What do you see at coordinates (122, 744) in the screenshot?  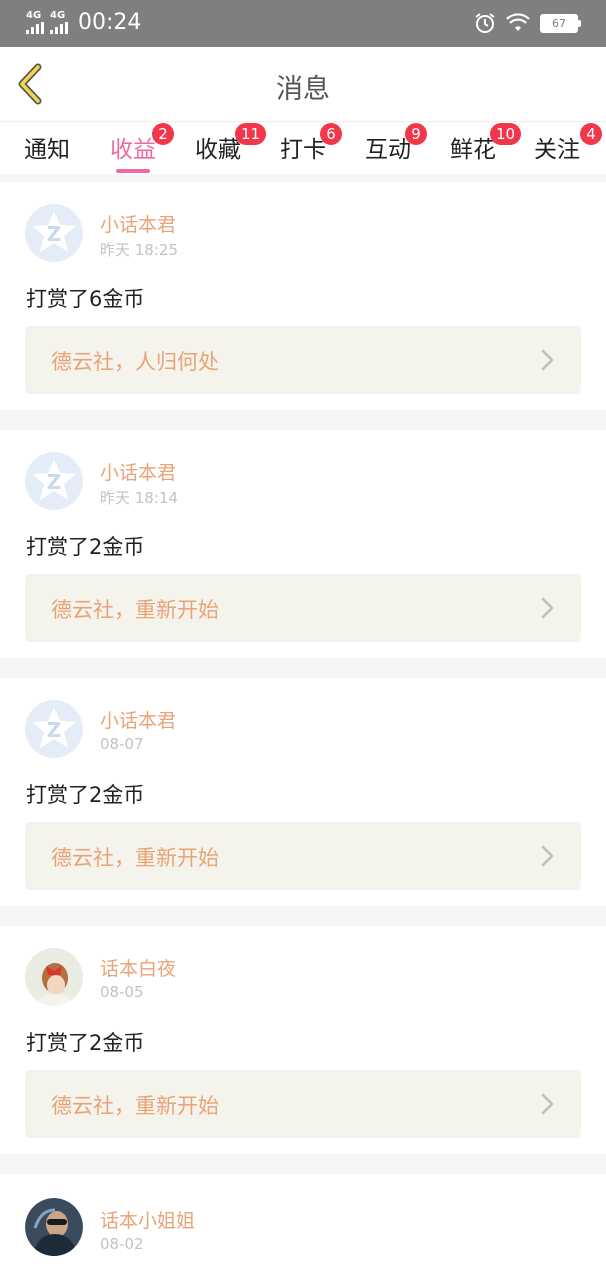 I see `timestamp: 08-07` at bounding box center [122, 744].